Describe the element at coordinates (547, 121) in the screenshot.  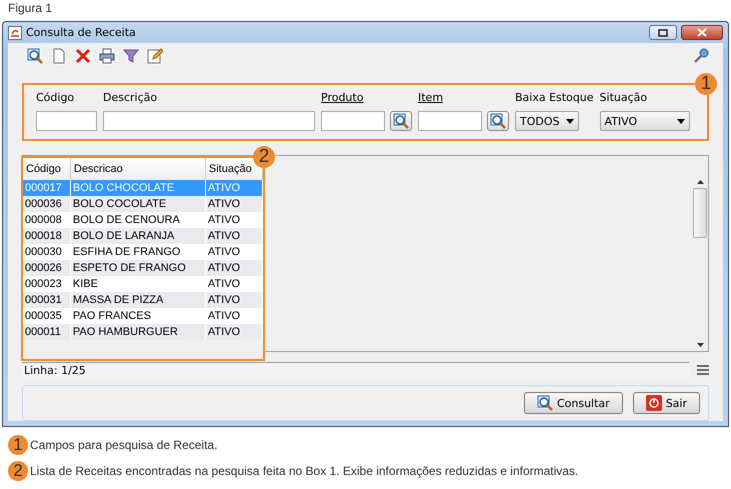
I see `dropdown: TODOS` at that location.